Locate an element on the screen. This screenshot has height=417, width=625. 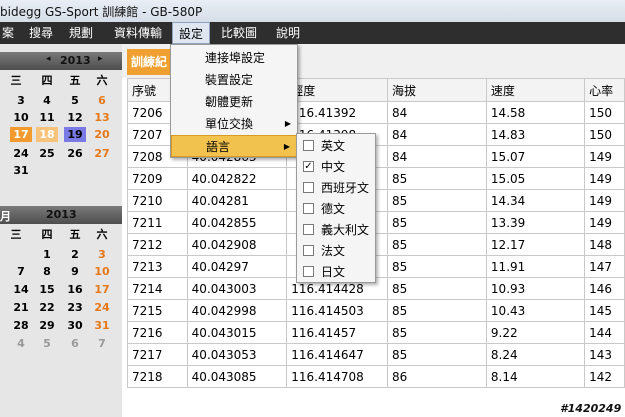
calendar-day: 6 is located at coordinates (102, 100).